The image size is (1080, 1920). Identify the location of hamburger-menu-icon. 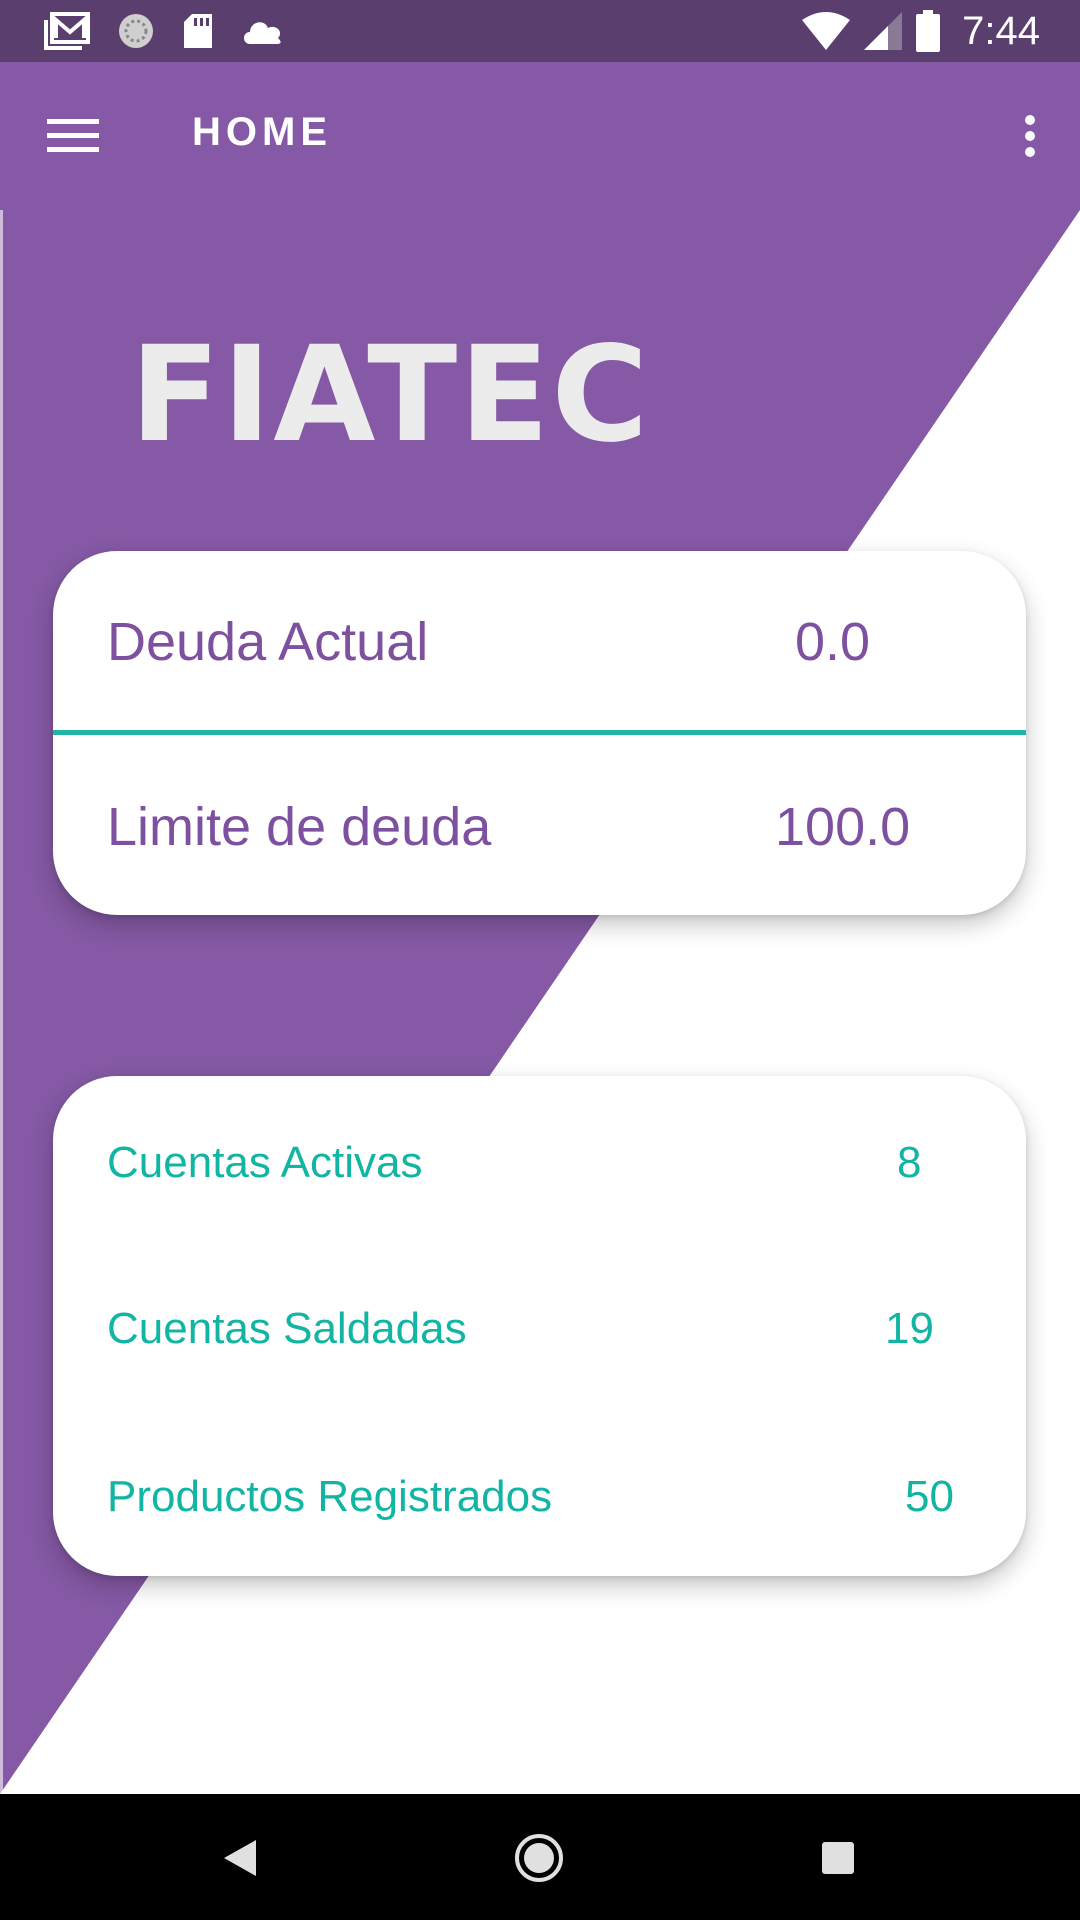
(73, 135).